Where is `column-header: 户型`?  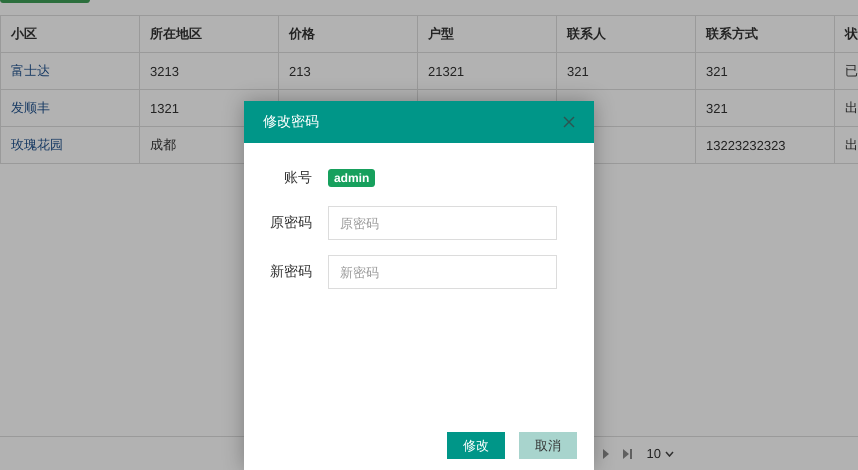 column-header: 户型 is located at coordinates (487, 34).